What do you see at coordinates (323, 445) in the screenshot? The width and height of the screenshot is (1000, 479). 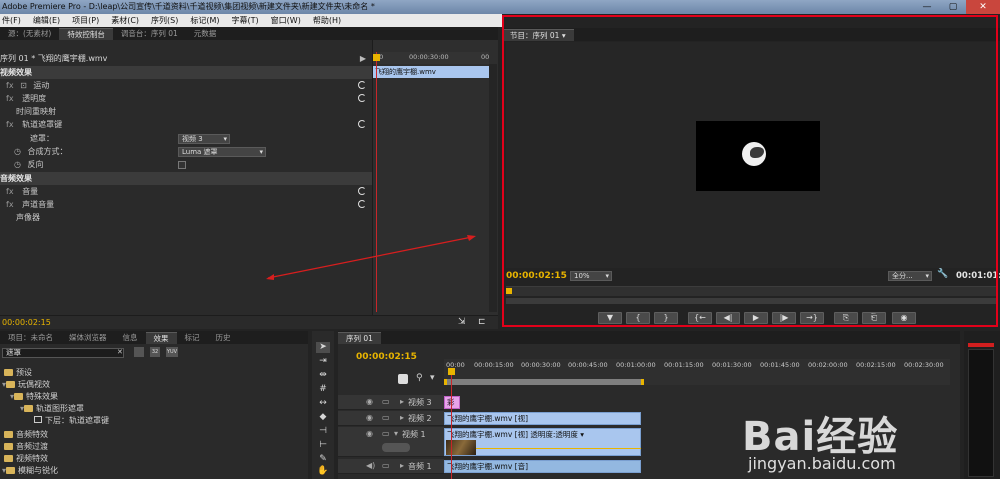 I see `slide-tool-icon: ⊢` at bounding box center [323, 445].